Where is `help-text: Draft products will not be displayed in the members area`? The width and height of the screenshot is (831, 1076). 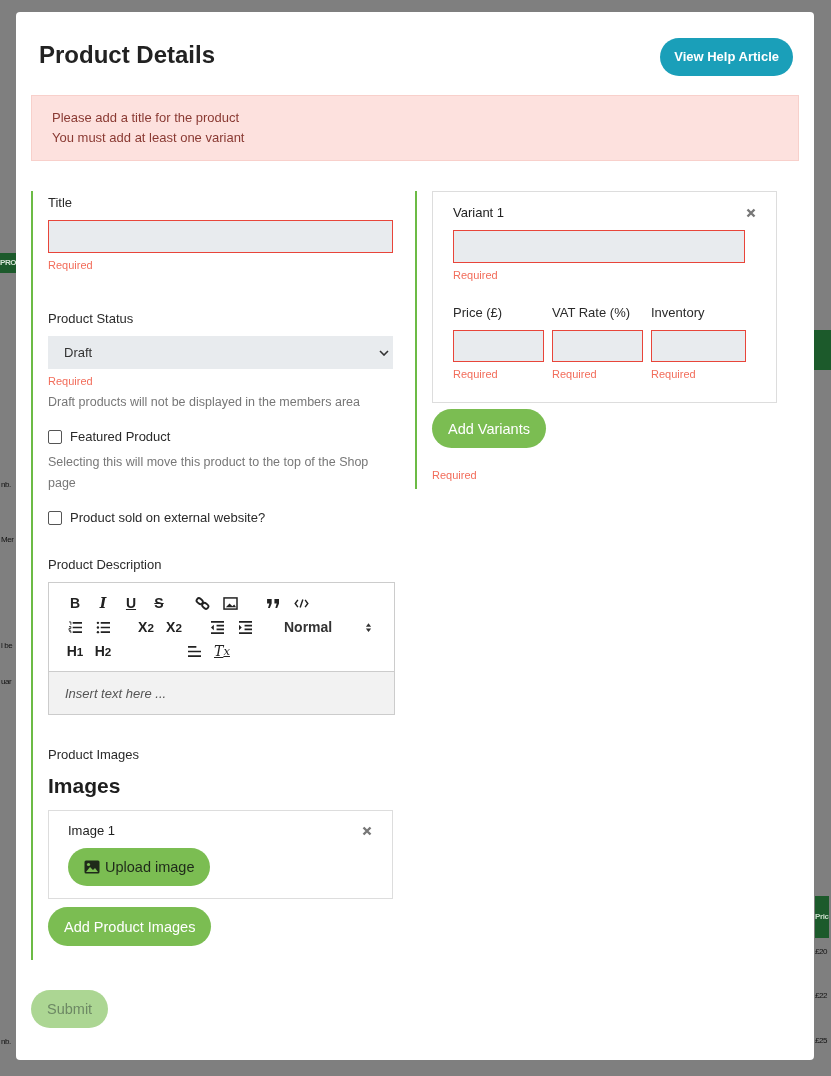
help-text: Draft products will not be displayed in the members area is located at coordinates (204, 402).